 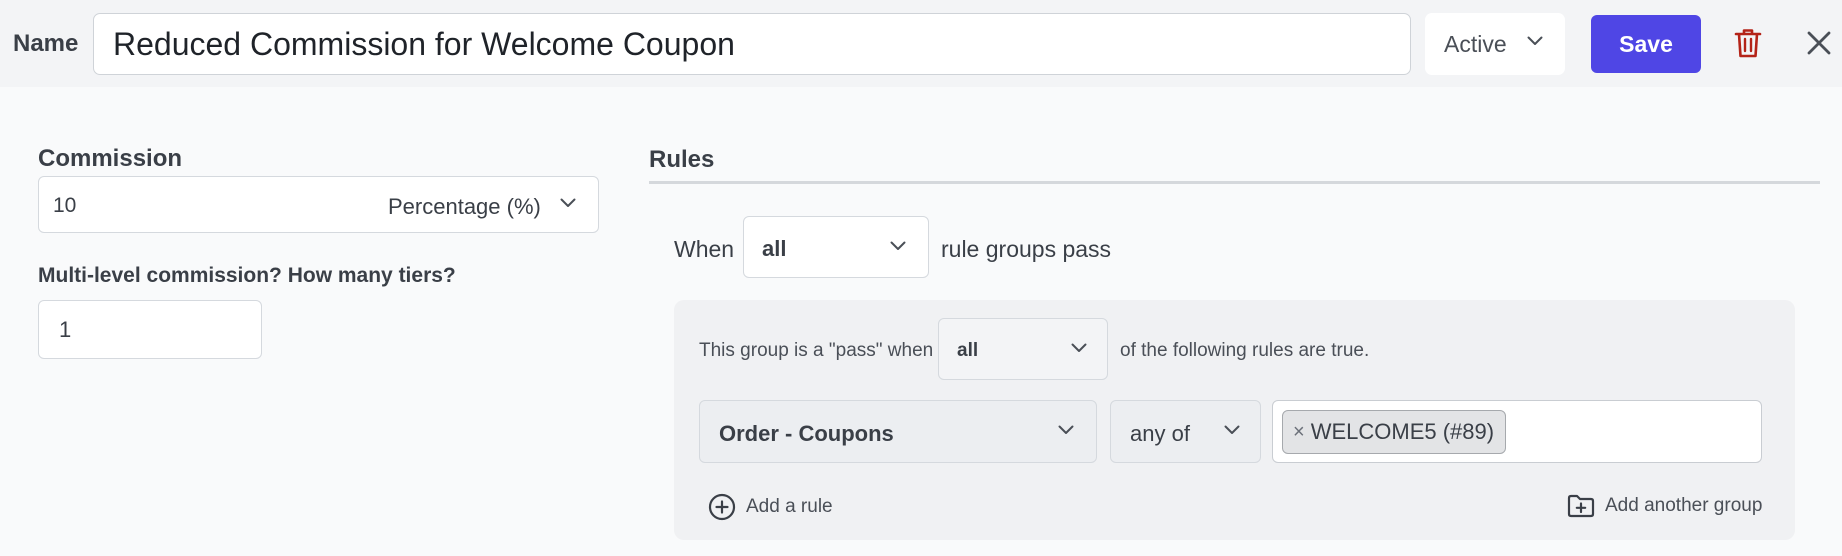 What do you see at coordinates (1026, 249) in the screenshot?
I see `groups-pass-label: rule groups pass` at bounding box center [1026, 249].